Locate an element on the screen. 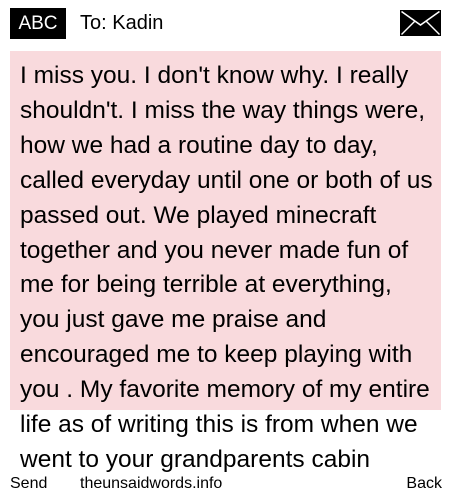 This screenshot has height=500, width=450. footer: Send theunsaidwords.info Back is located at coordinates (225, 485).